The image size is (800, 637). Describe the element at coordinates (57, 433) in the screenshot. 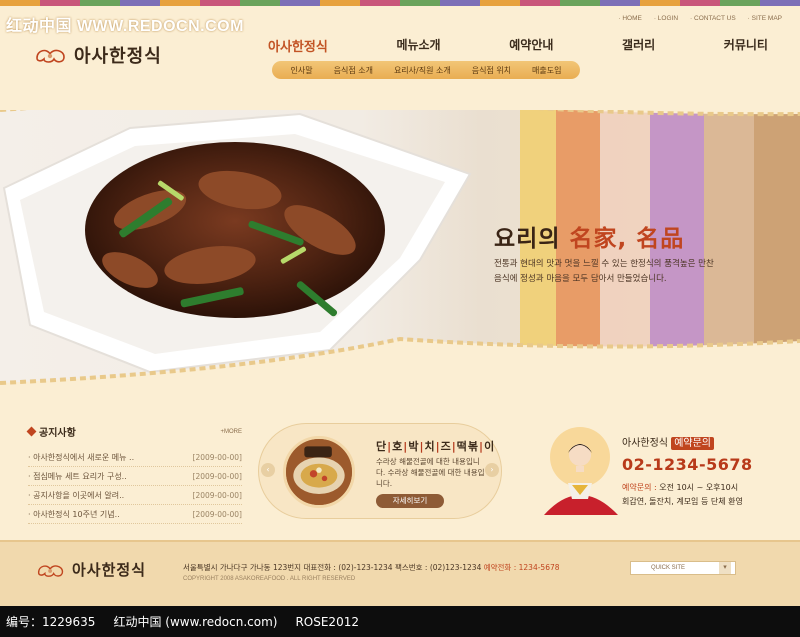

I see `notice-title-text: 공지사항` at that location.